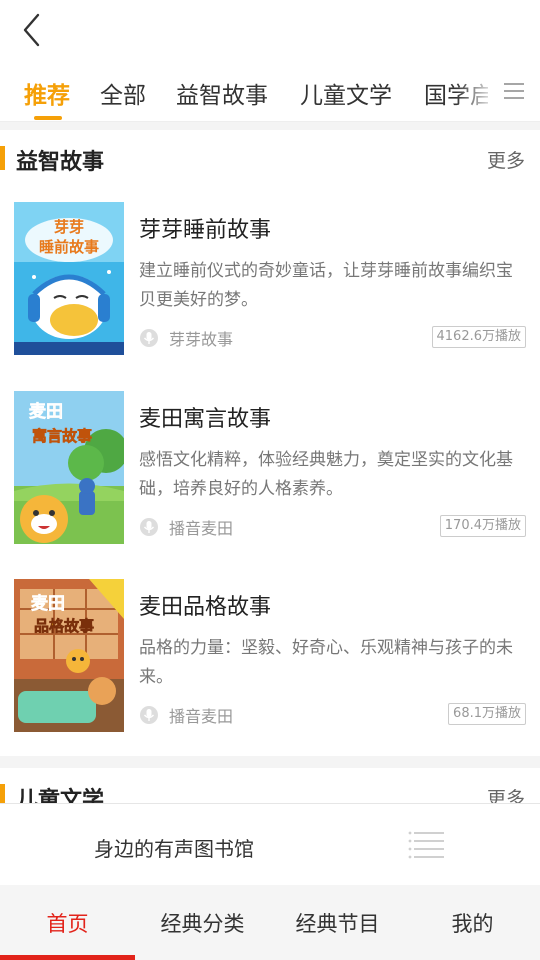  What do you see at coordinates (514, 90) in the screenshot?
I see `hamburger-menu-icon` at bounding box center [514, 90].